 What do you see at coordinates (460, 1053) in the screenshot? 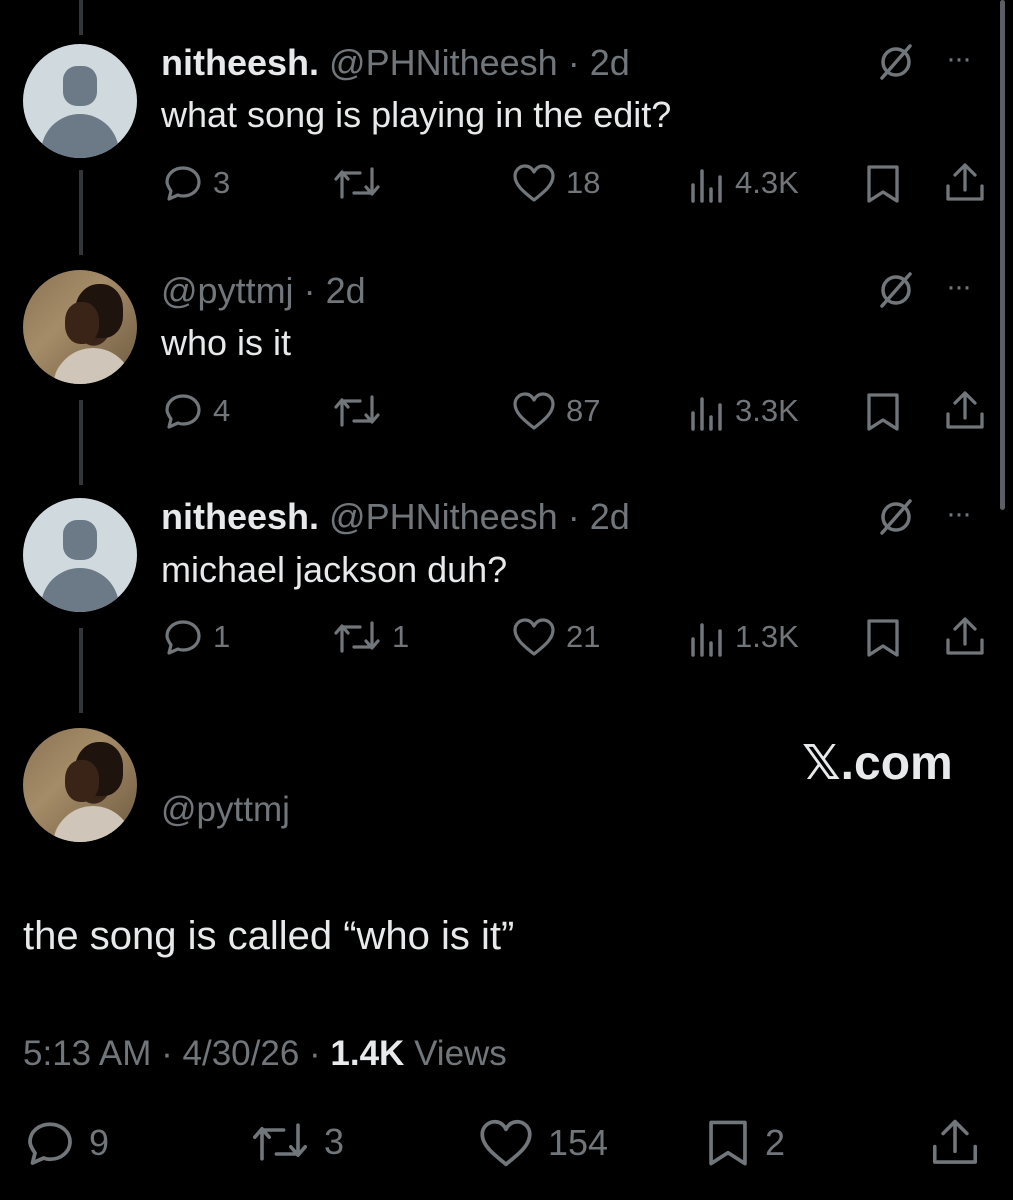
I see `views-label: Views` at bounding box center [460, 1053].